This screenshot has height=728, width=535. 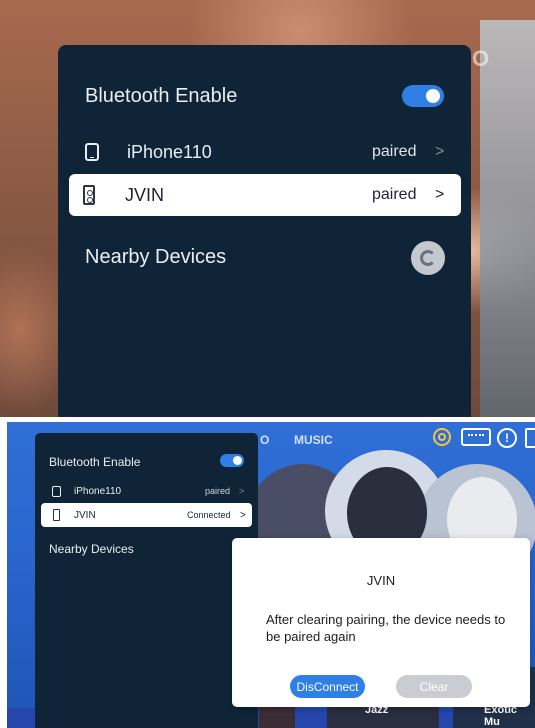 I want to click on background-nav-text: O, so click(x=481, y=58).